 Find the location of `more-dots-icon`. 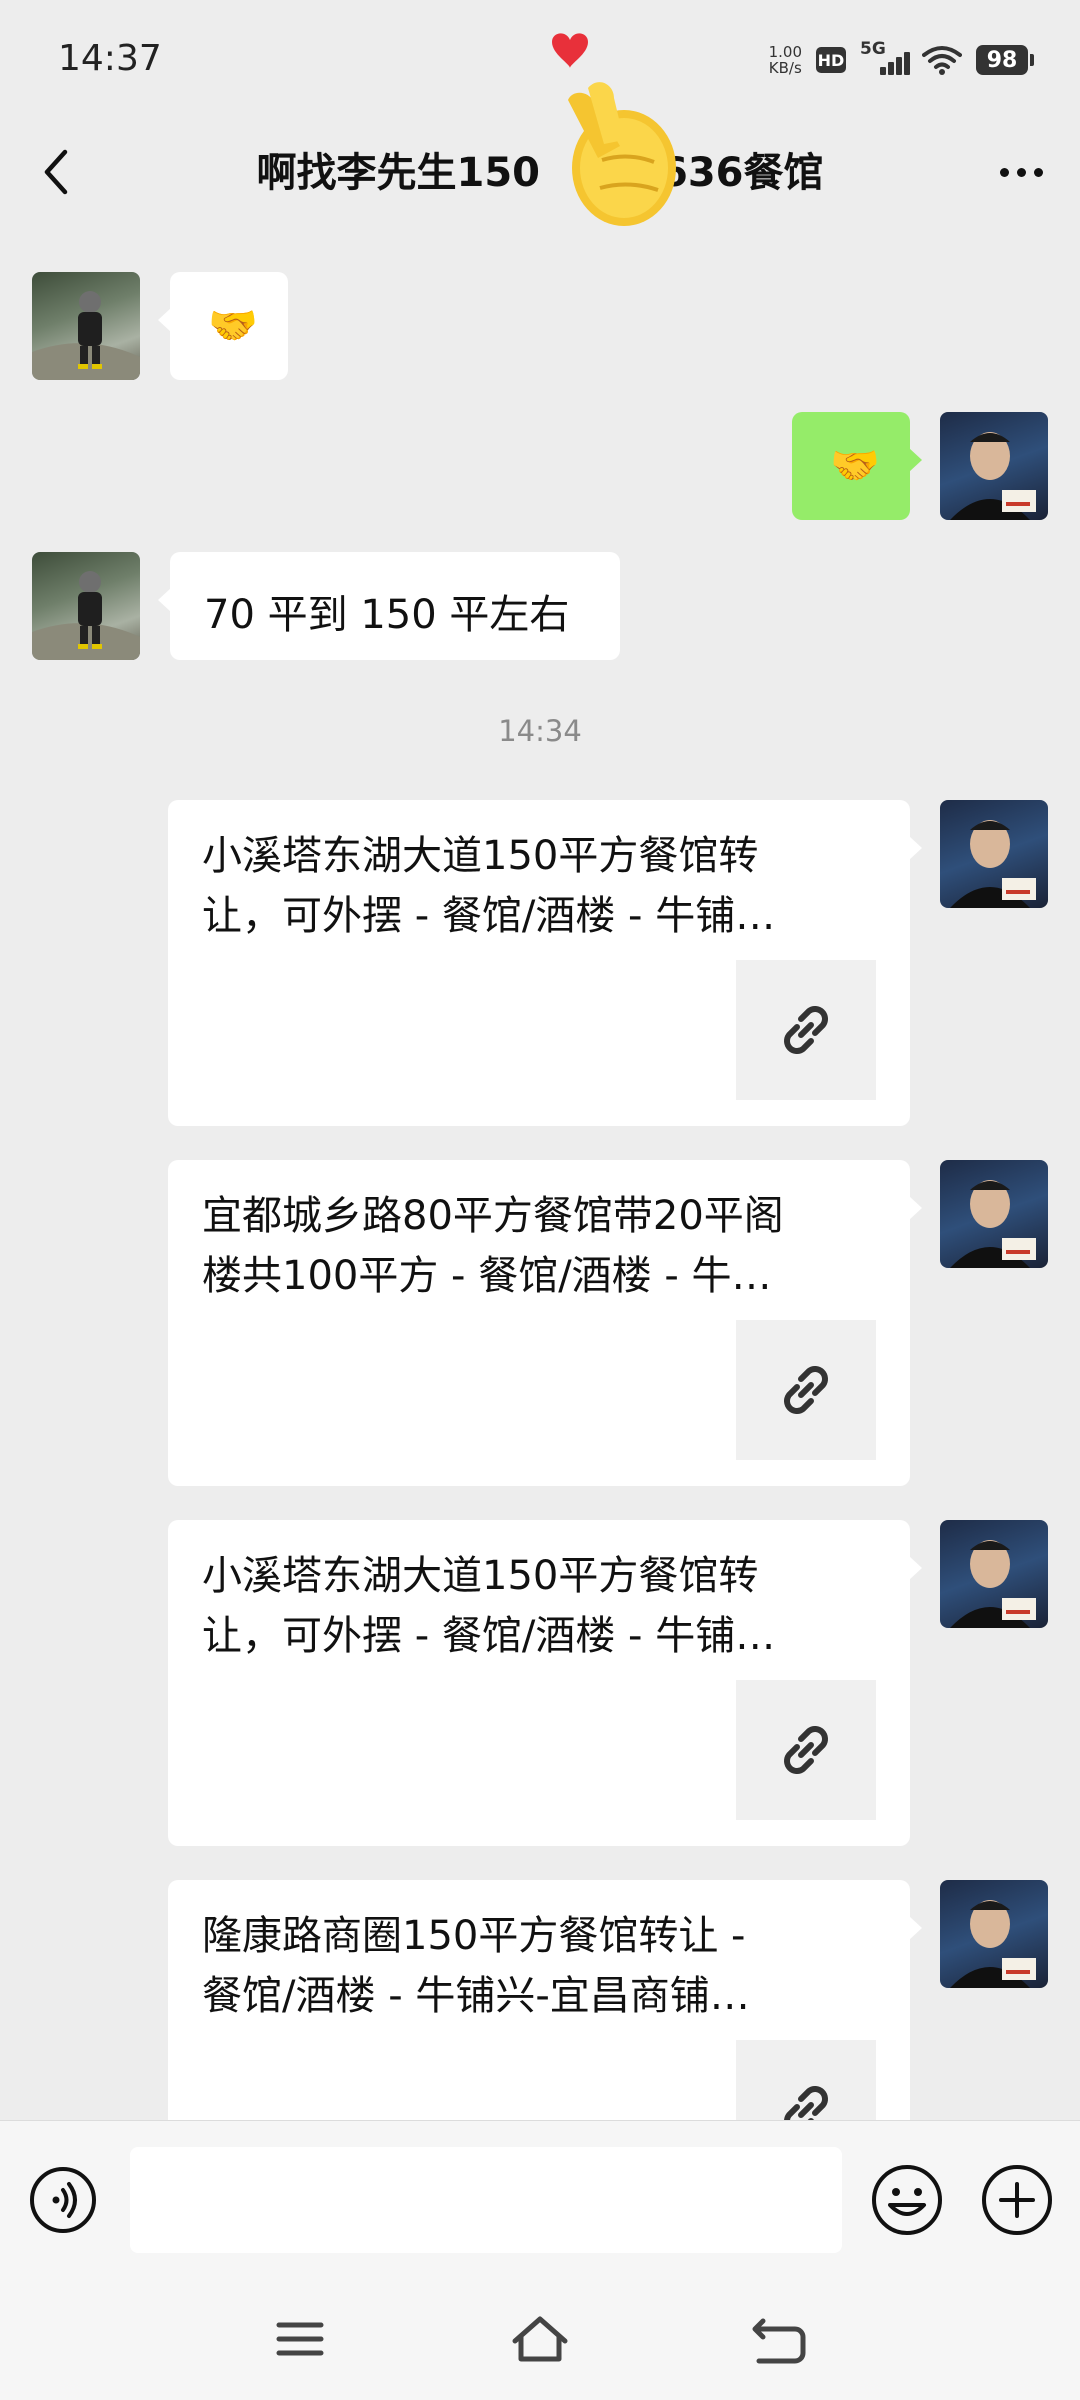

more-dots-icon is located at coordinates (1004, 172).